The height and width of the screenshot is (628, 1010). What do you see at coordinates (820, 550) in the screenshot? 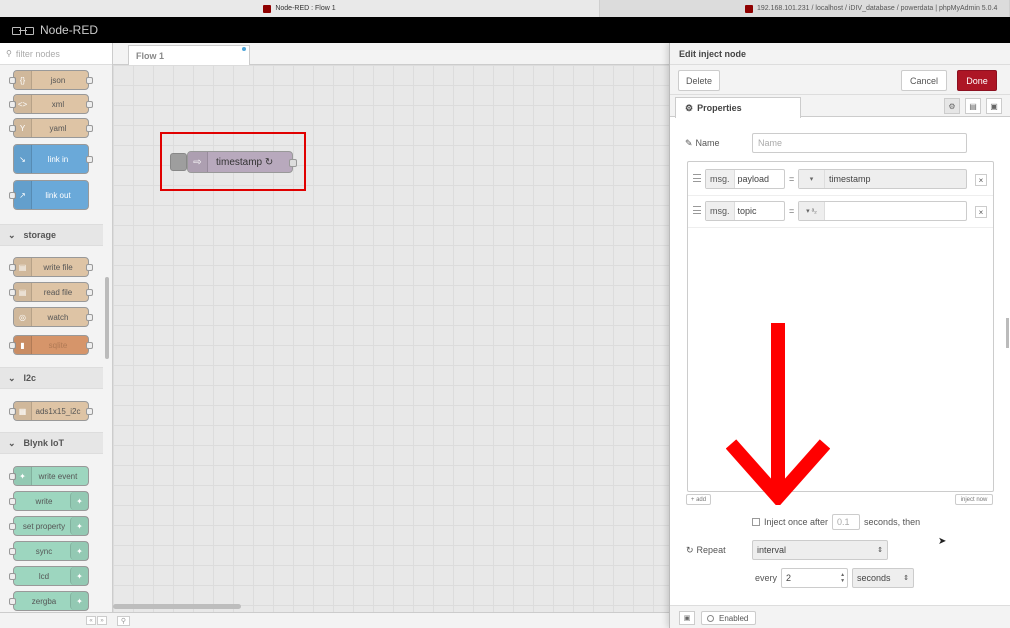
I see `repeat-select: interval ⇕` at bounding box center [820, 550].